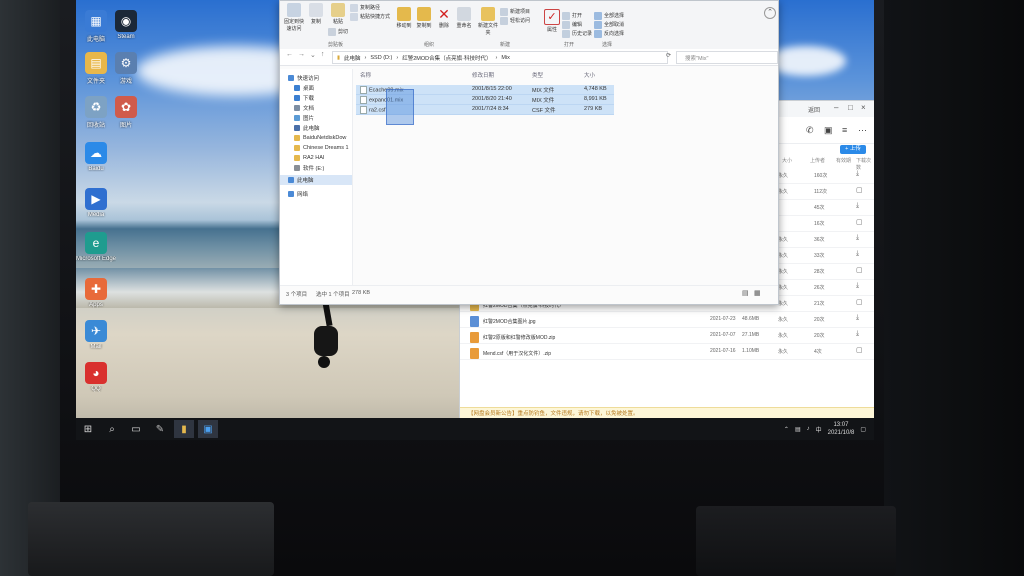  I want to click on task-view-icon: ▭, so click(136, 429).